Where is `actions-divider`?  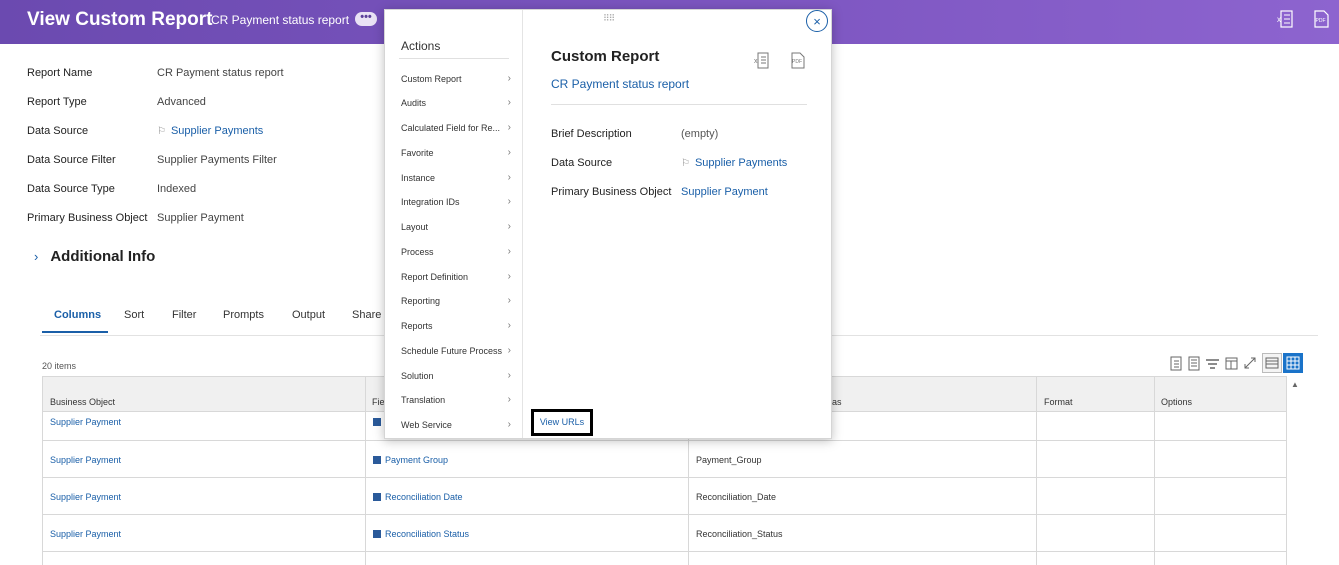 actions-divider is located at coordinates (454, 58).